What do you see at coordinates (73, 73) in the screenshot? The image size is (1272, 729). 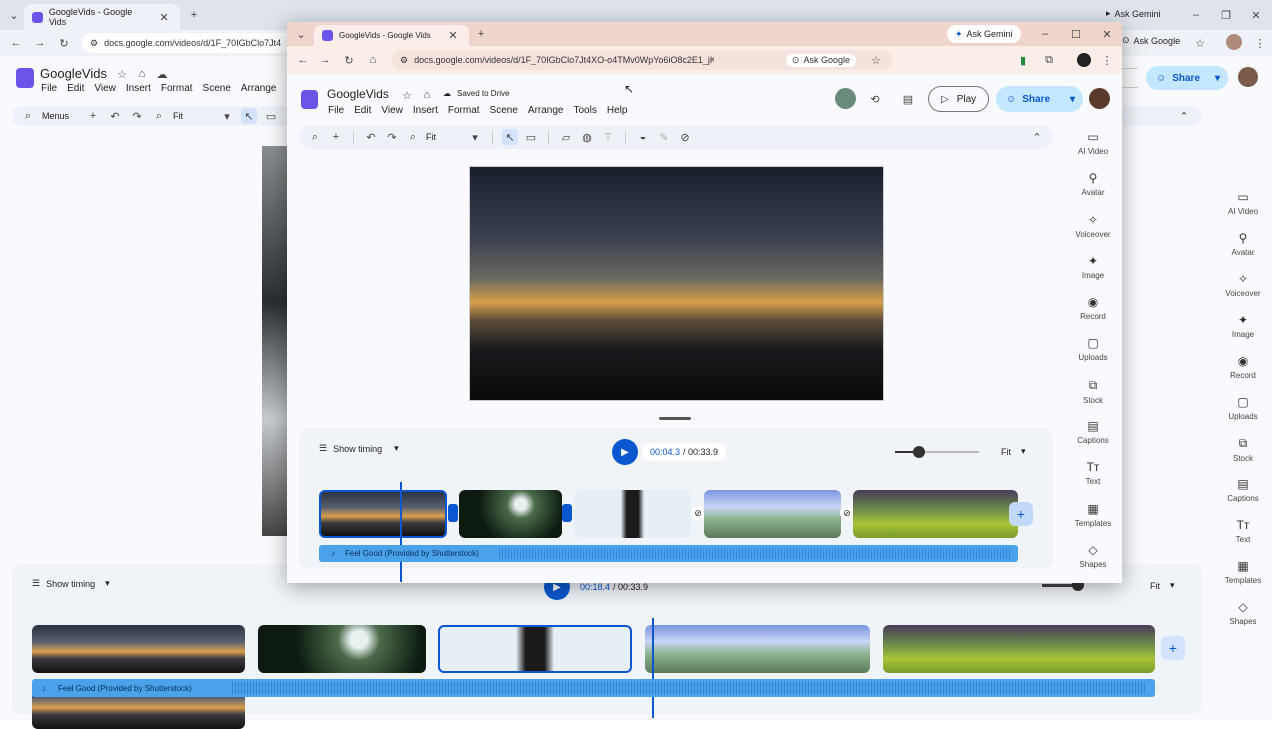 I see `doc-title: GoogleVids` at bounding box center [73, 73].